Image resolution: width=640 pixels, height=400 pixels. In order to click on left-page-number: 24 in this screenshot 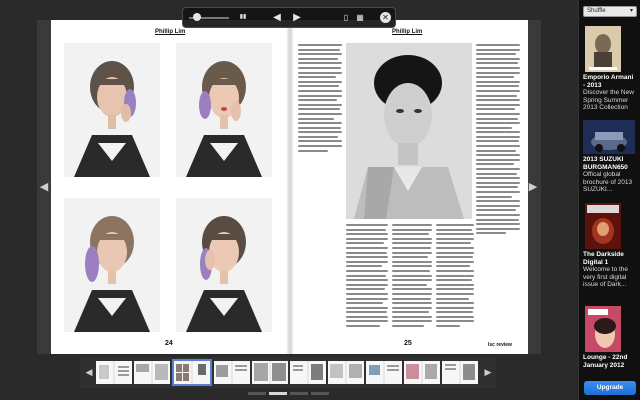, I will do `click(169, 343)`.